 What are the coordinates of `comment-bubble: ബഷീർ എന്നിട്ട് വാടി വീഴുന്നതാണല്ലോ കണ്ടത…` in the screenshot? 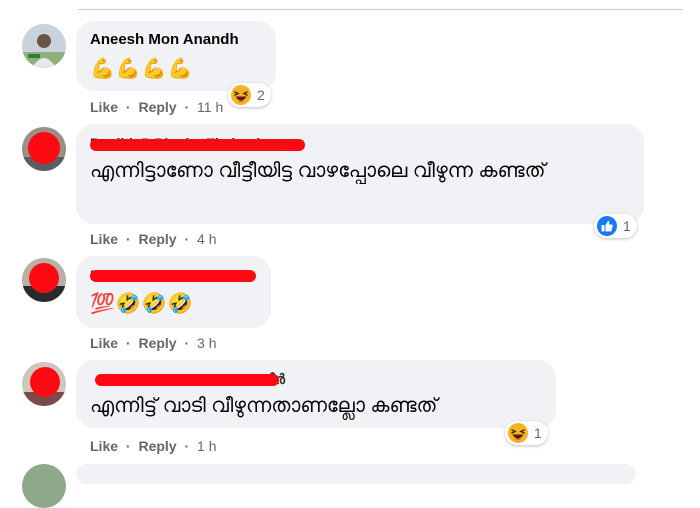 It's located at (316, 394).